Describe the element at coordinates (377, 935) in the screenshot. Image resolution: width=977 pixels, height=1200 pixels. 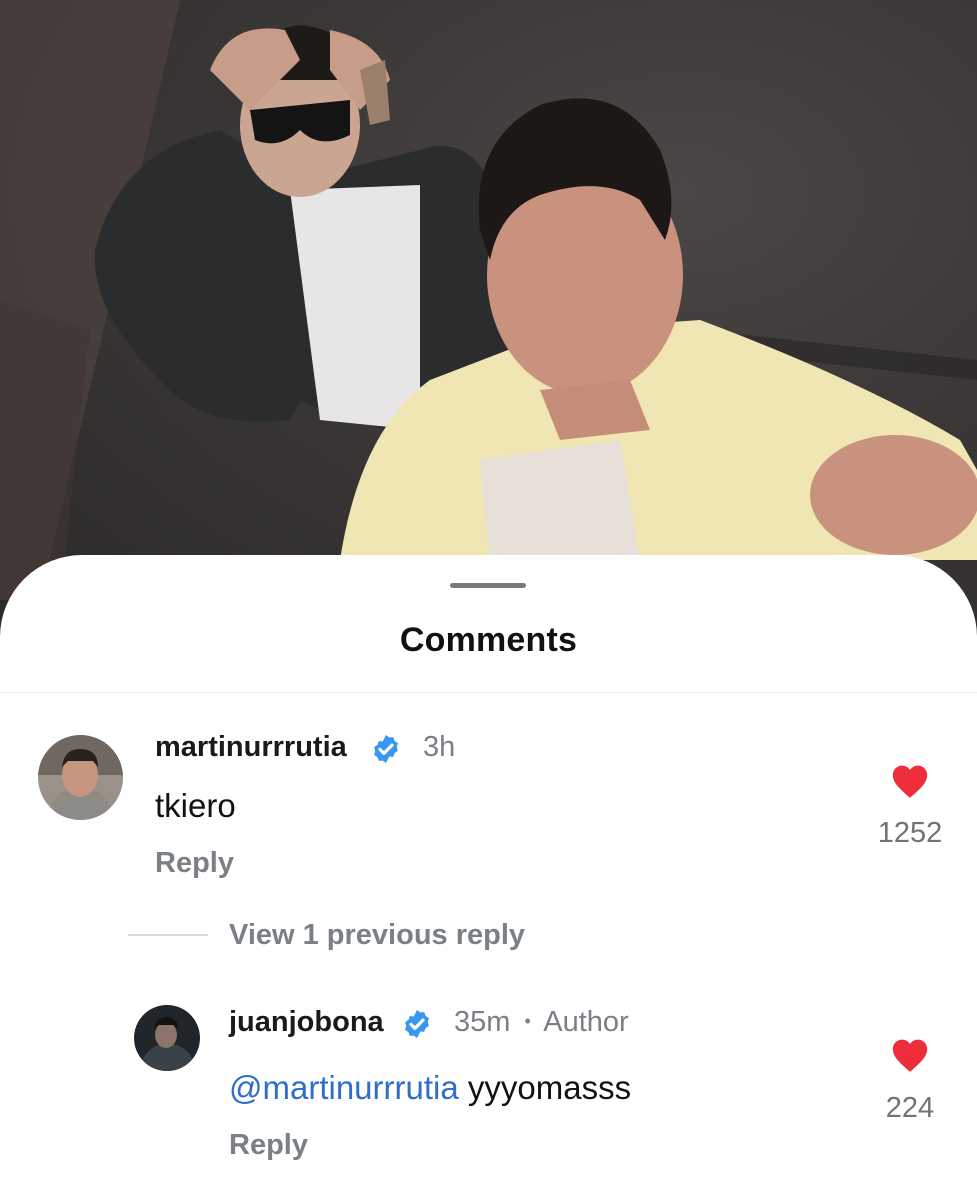
I see `view-previous-reply-button: View 1 previous reply` at that location.